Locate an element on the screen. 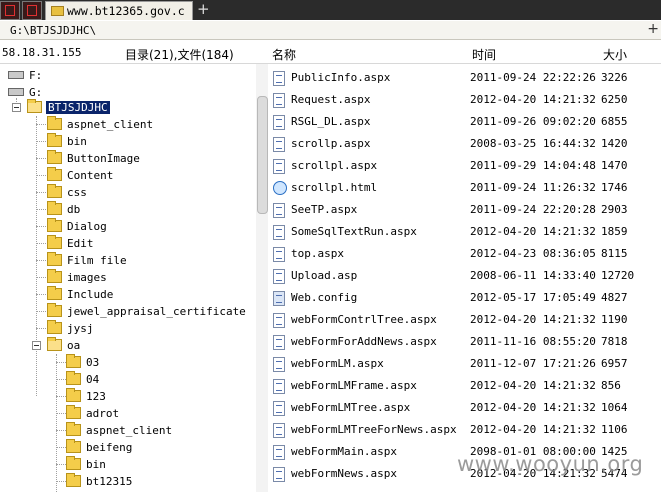 This screenshot has width=661, height=492. file-row: webFormLM.aspx 2011-12-07 17:21:26 6957 is located at coordinates (465, 363).